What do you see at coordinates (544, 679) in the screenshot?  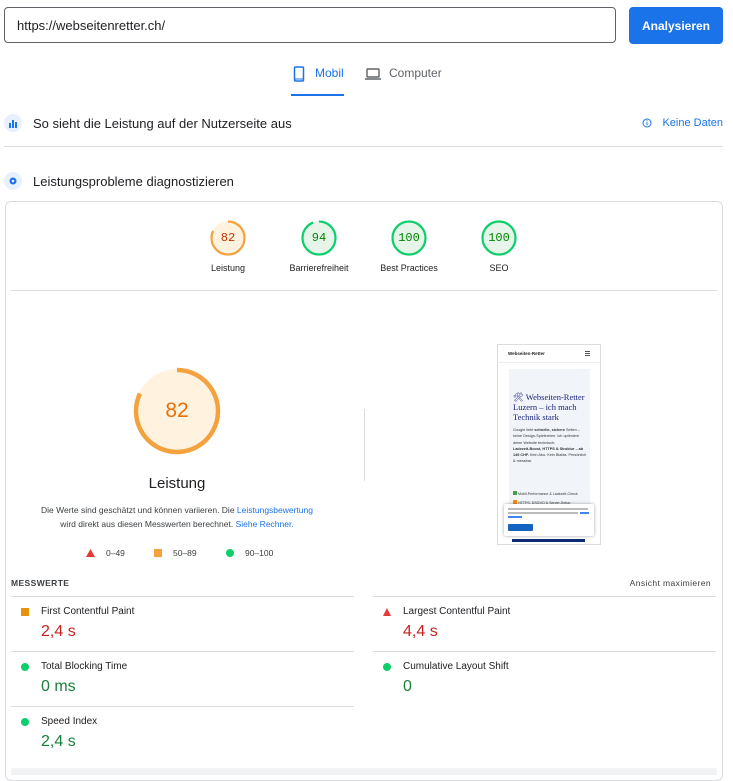 I see `metric-cls: Cumulative Layout Shift 0` at bounding box center [544, 679].